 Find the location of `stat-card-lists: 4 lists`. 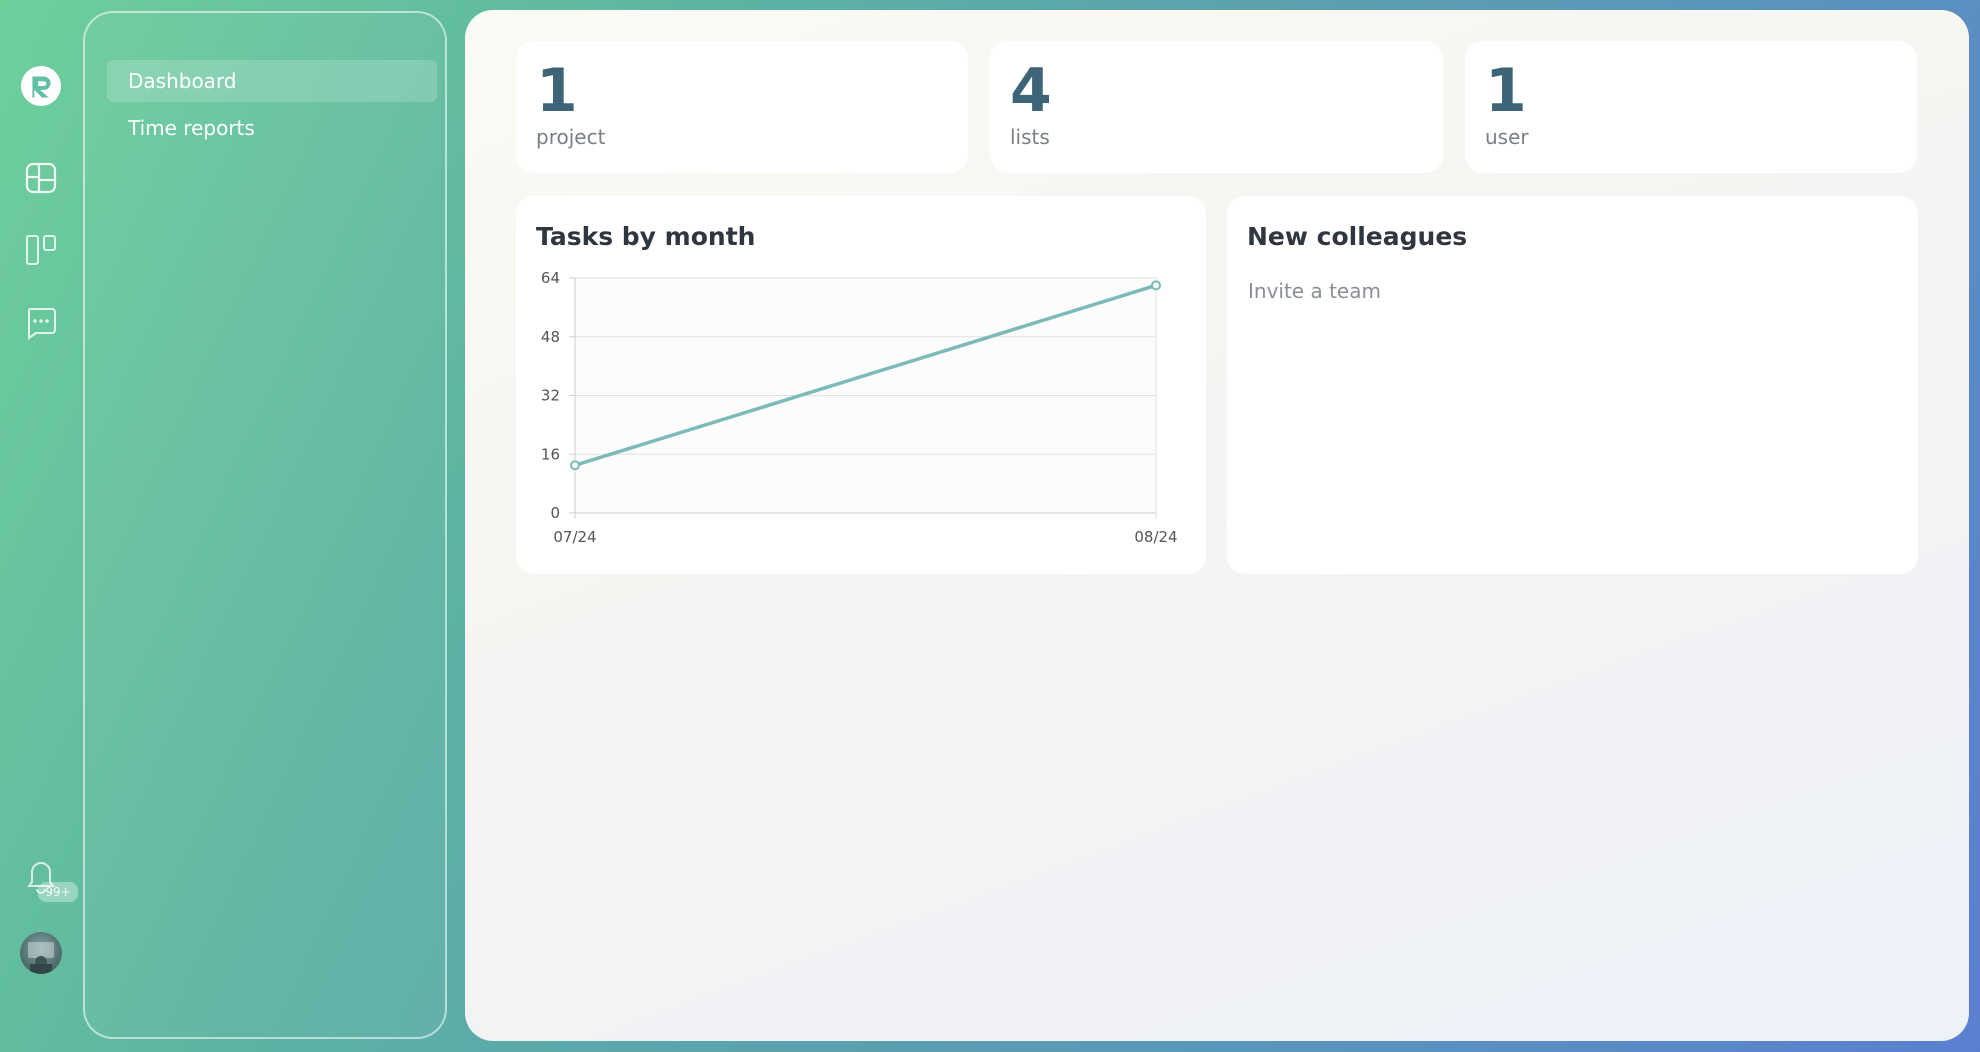

stat-card-lists: 4 lists is located at coordinates (1216, 107).